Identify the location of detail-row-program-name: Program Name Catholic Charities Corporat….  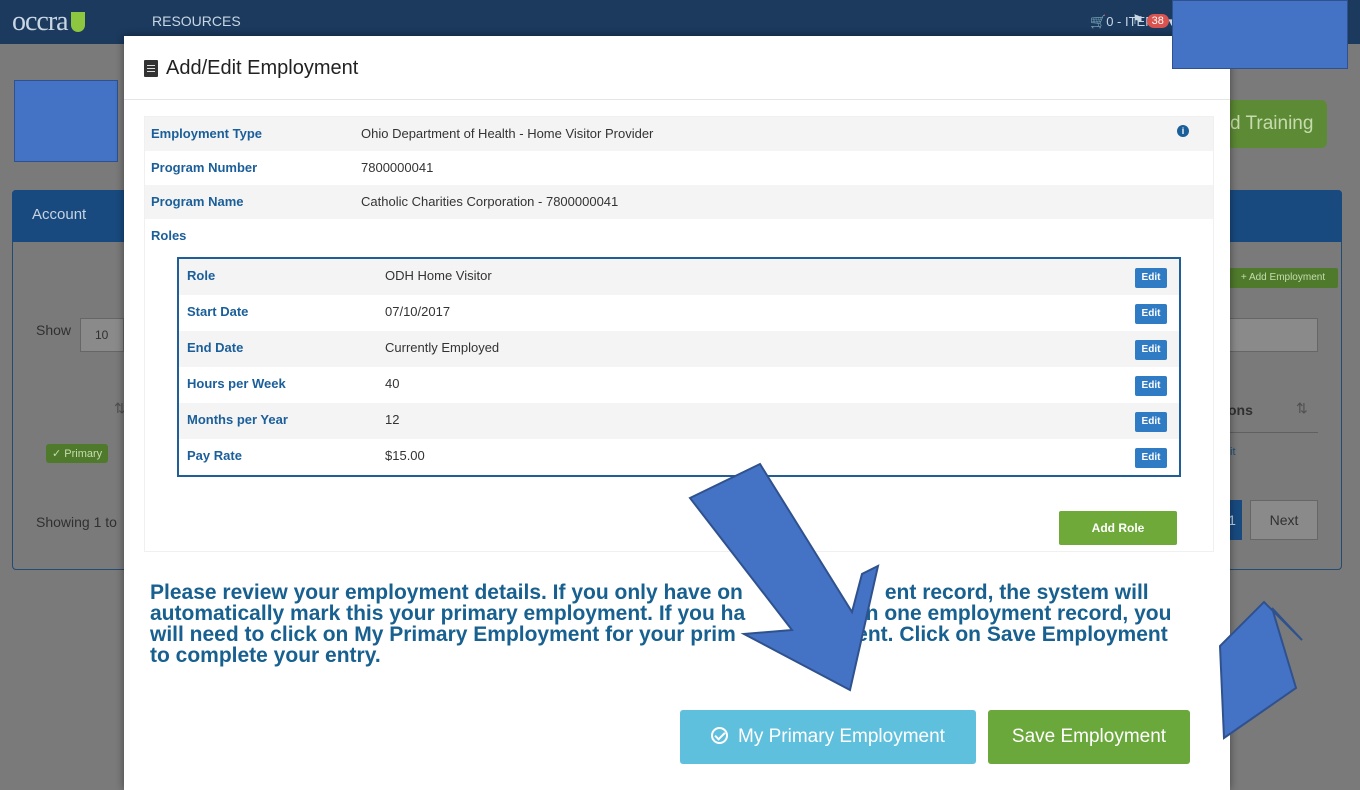
(679, 202).